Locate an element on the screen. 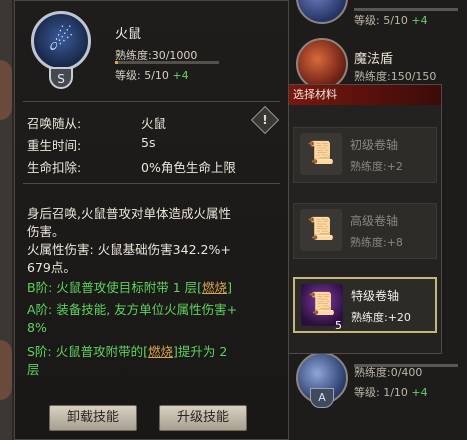 Image resolution: width=467 pixels, height=440 pixels. upgrade-skill-button: 升级技能 is located at coordinates (203, 418).